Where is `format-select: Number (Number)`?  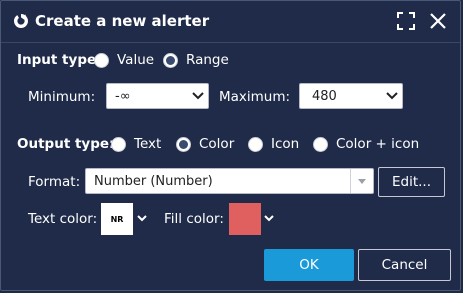
format-select: Number (Number) is located at coordinates (229, 181).